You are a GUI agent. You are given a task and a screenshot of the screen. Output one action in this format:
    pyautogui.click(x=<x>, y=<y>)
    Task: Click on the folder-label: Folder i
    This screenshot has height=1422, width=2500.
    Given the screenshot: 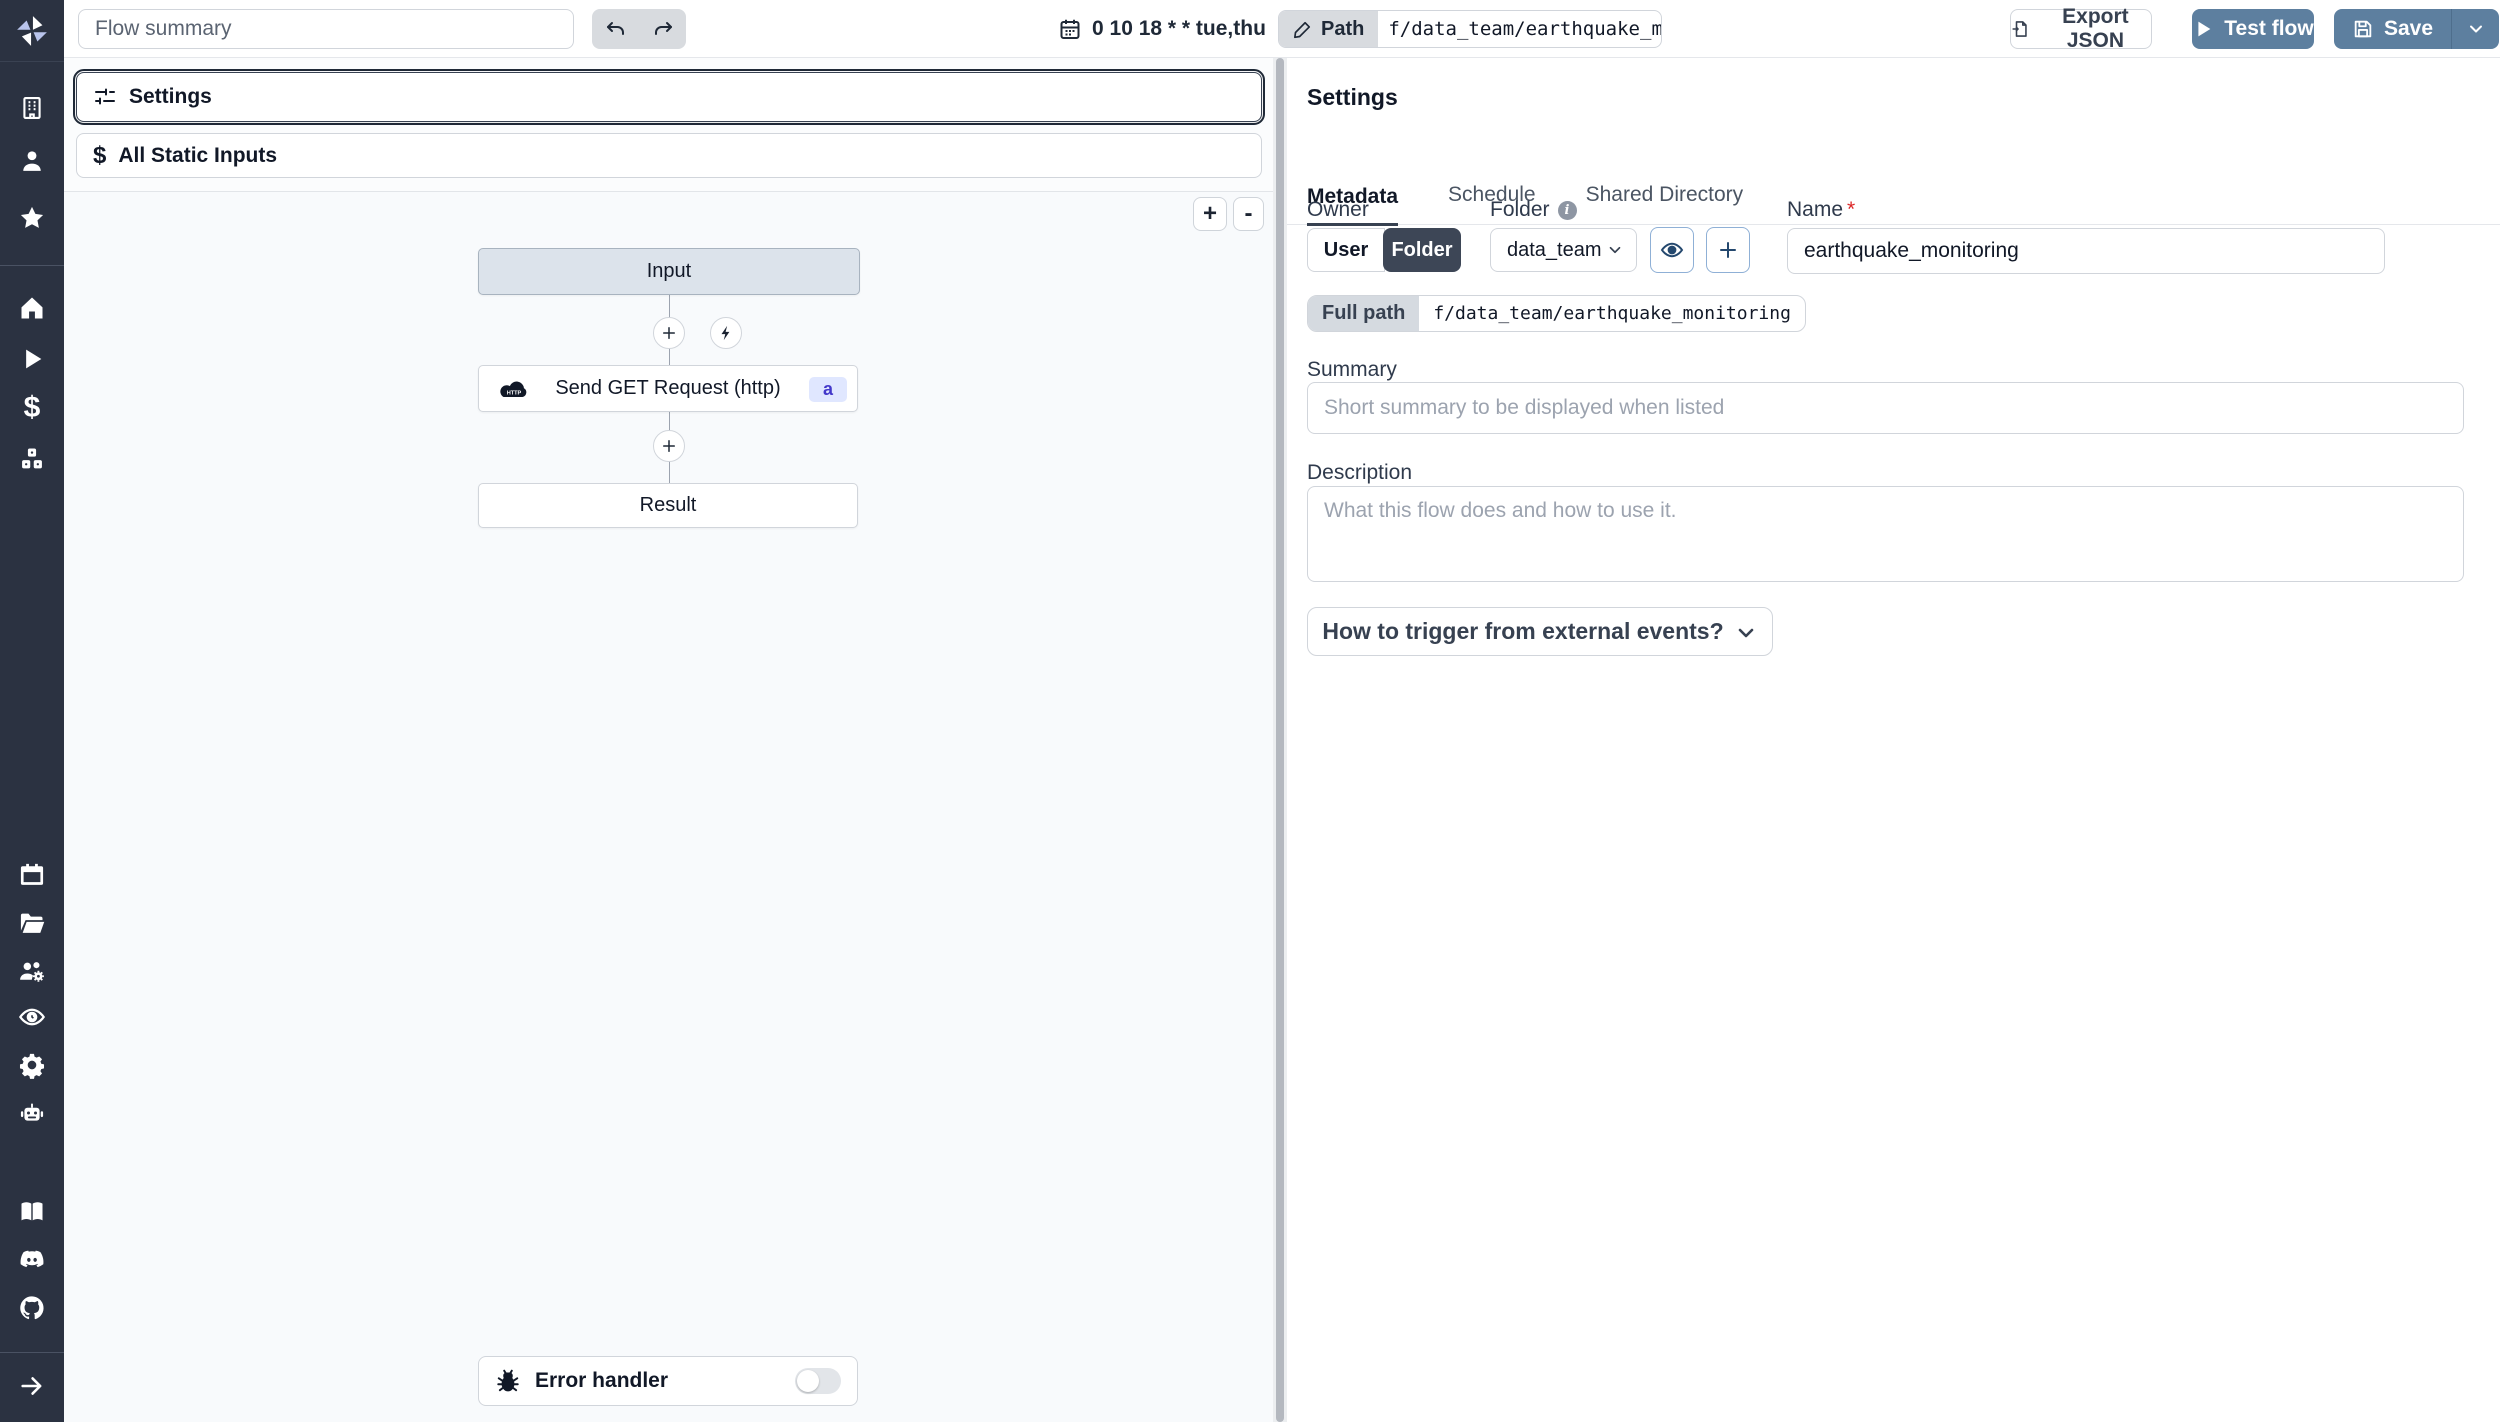 What is the action you would take?
    pyautogui.click(x=1533, y=210)
    